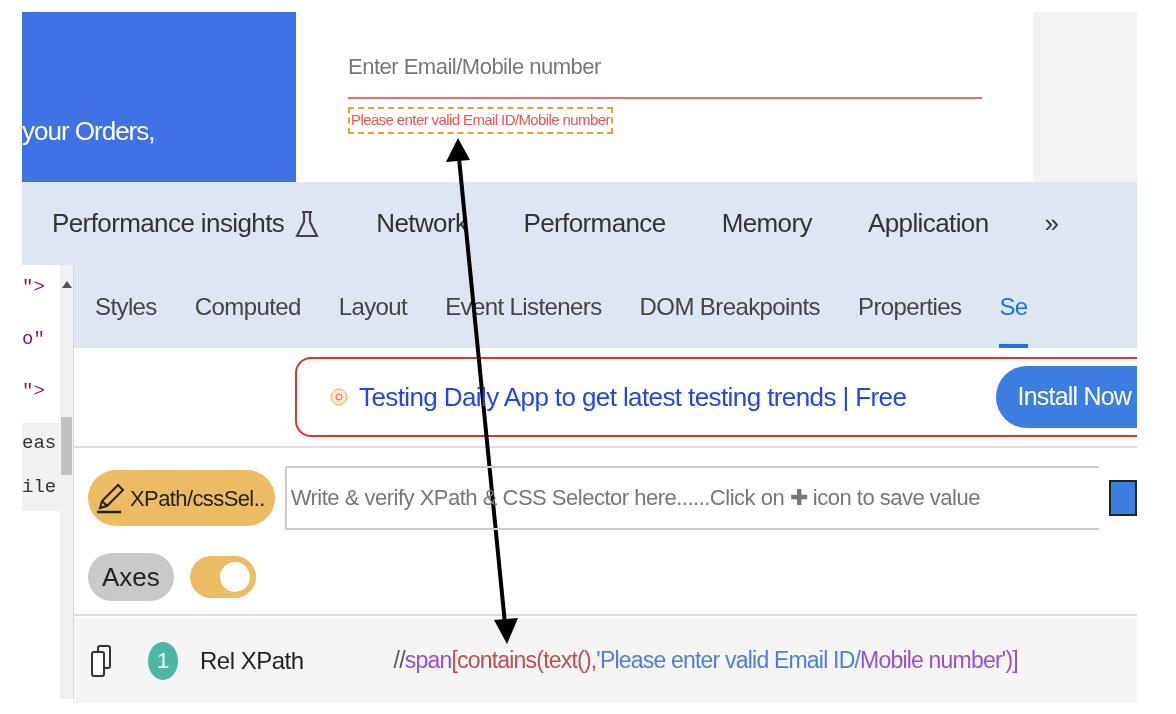 The height and width of the screenshot is (714, 1176). Describe the element at coordinates (910, 306) in the screenshot. I see `panel-tab: Properties` at that location.